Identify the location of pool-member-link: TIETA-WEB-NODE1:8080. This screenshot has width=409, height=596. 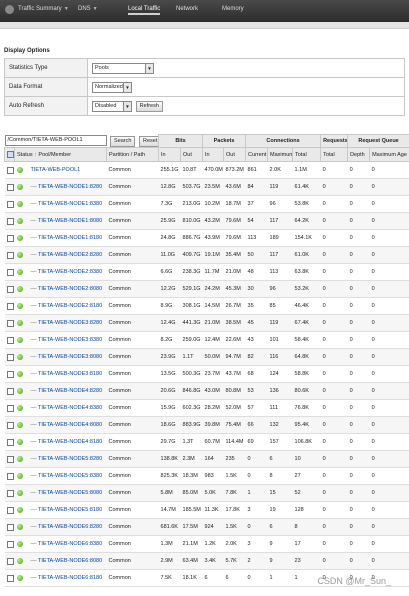
(70, 221).